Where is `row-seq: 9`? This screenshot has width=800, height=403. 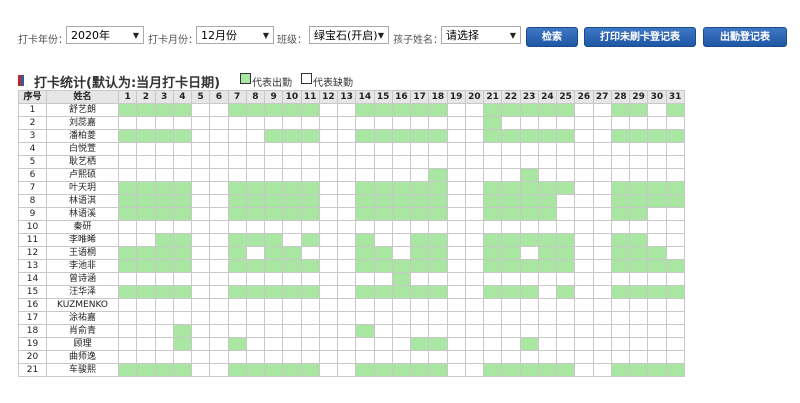 row-seq: 9 is located at coordinates (32, 214).